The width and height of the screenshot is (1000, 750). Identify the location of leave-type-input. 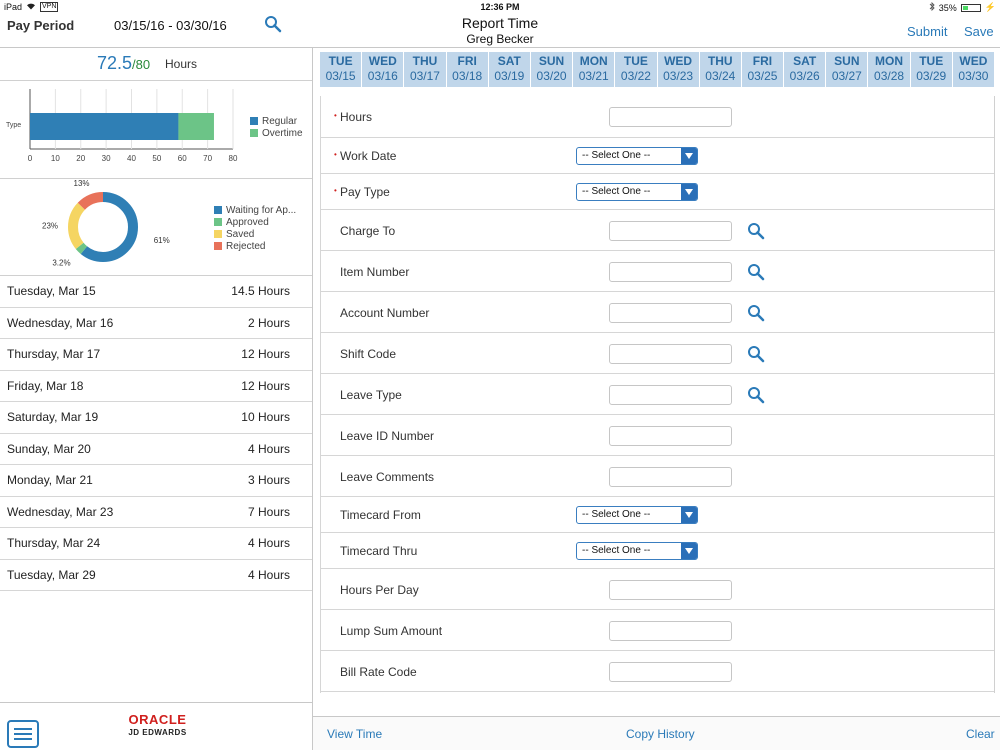
(670, 394).